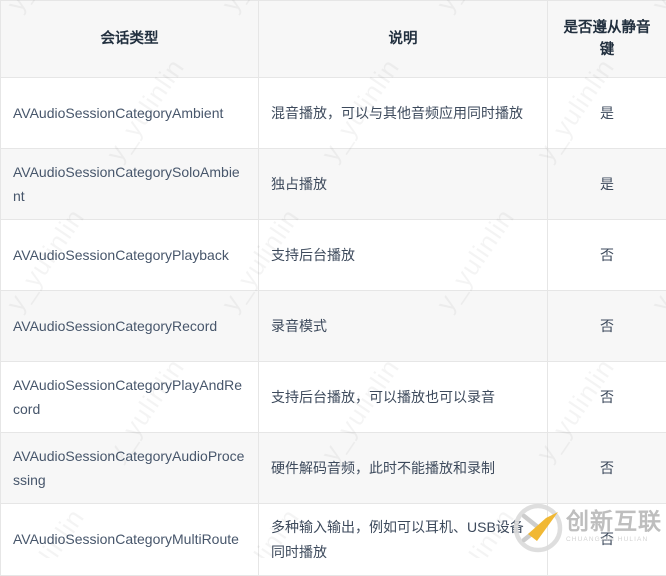  I want to click on table-row: AVAudioSessionCategoryRecord录音模式否, so click(333, 326).